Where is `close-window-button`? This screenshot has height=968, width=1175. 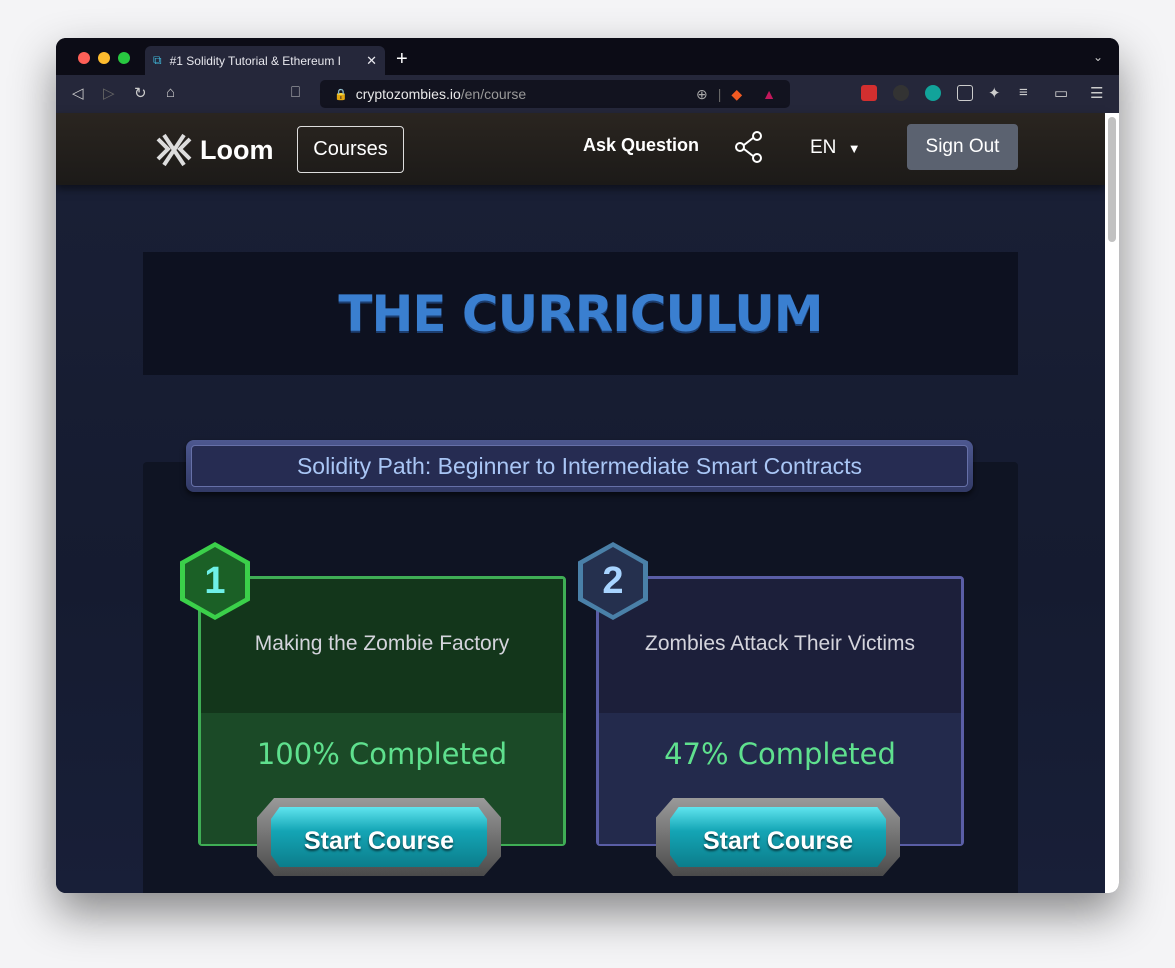
close-window-button is located at coordinates (84, 58).